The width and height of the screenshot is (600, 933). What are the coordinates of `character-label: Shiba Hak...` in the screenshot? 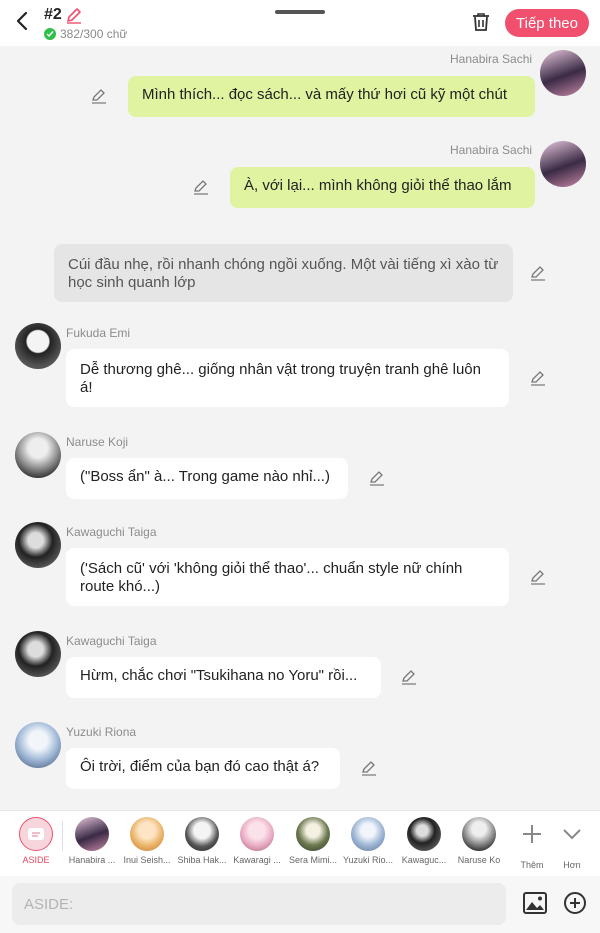 It's located at (202, 860).